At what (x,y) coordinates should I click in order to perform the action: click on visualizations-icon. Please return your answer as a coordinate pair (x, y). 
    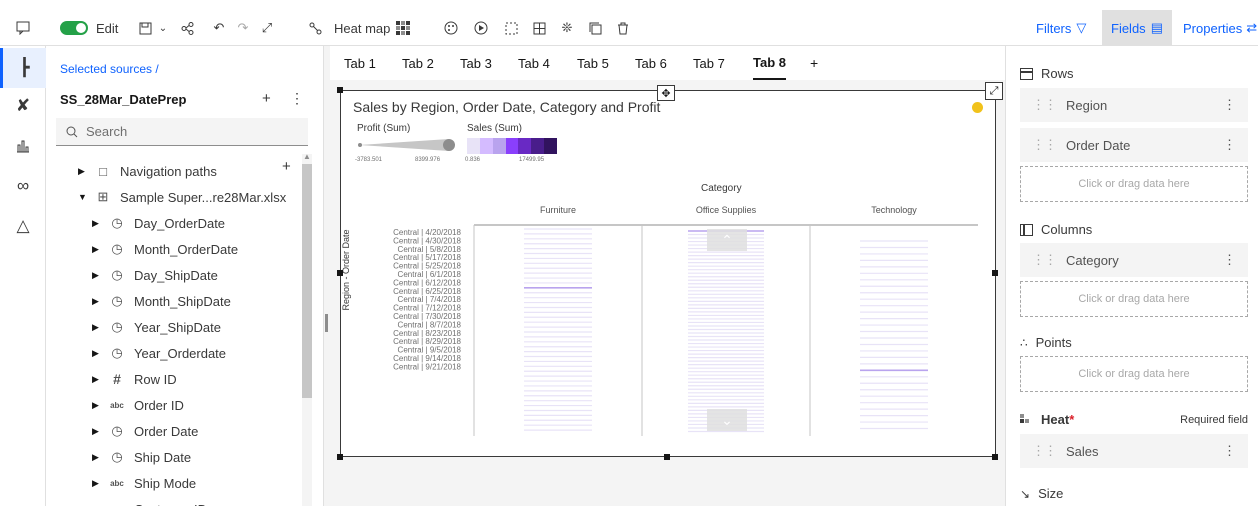
    Looking at the image, I should click on (23, 146).